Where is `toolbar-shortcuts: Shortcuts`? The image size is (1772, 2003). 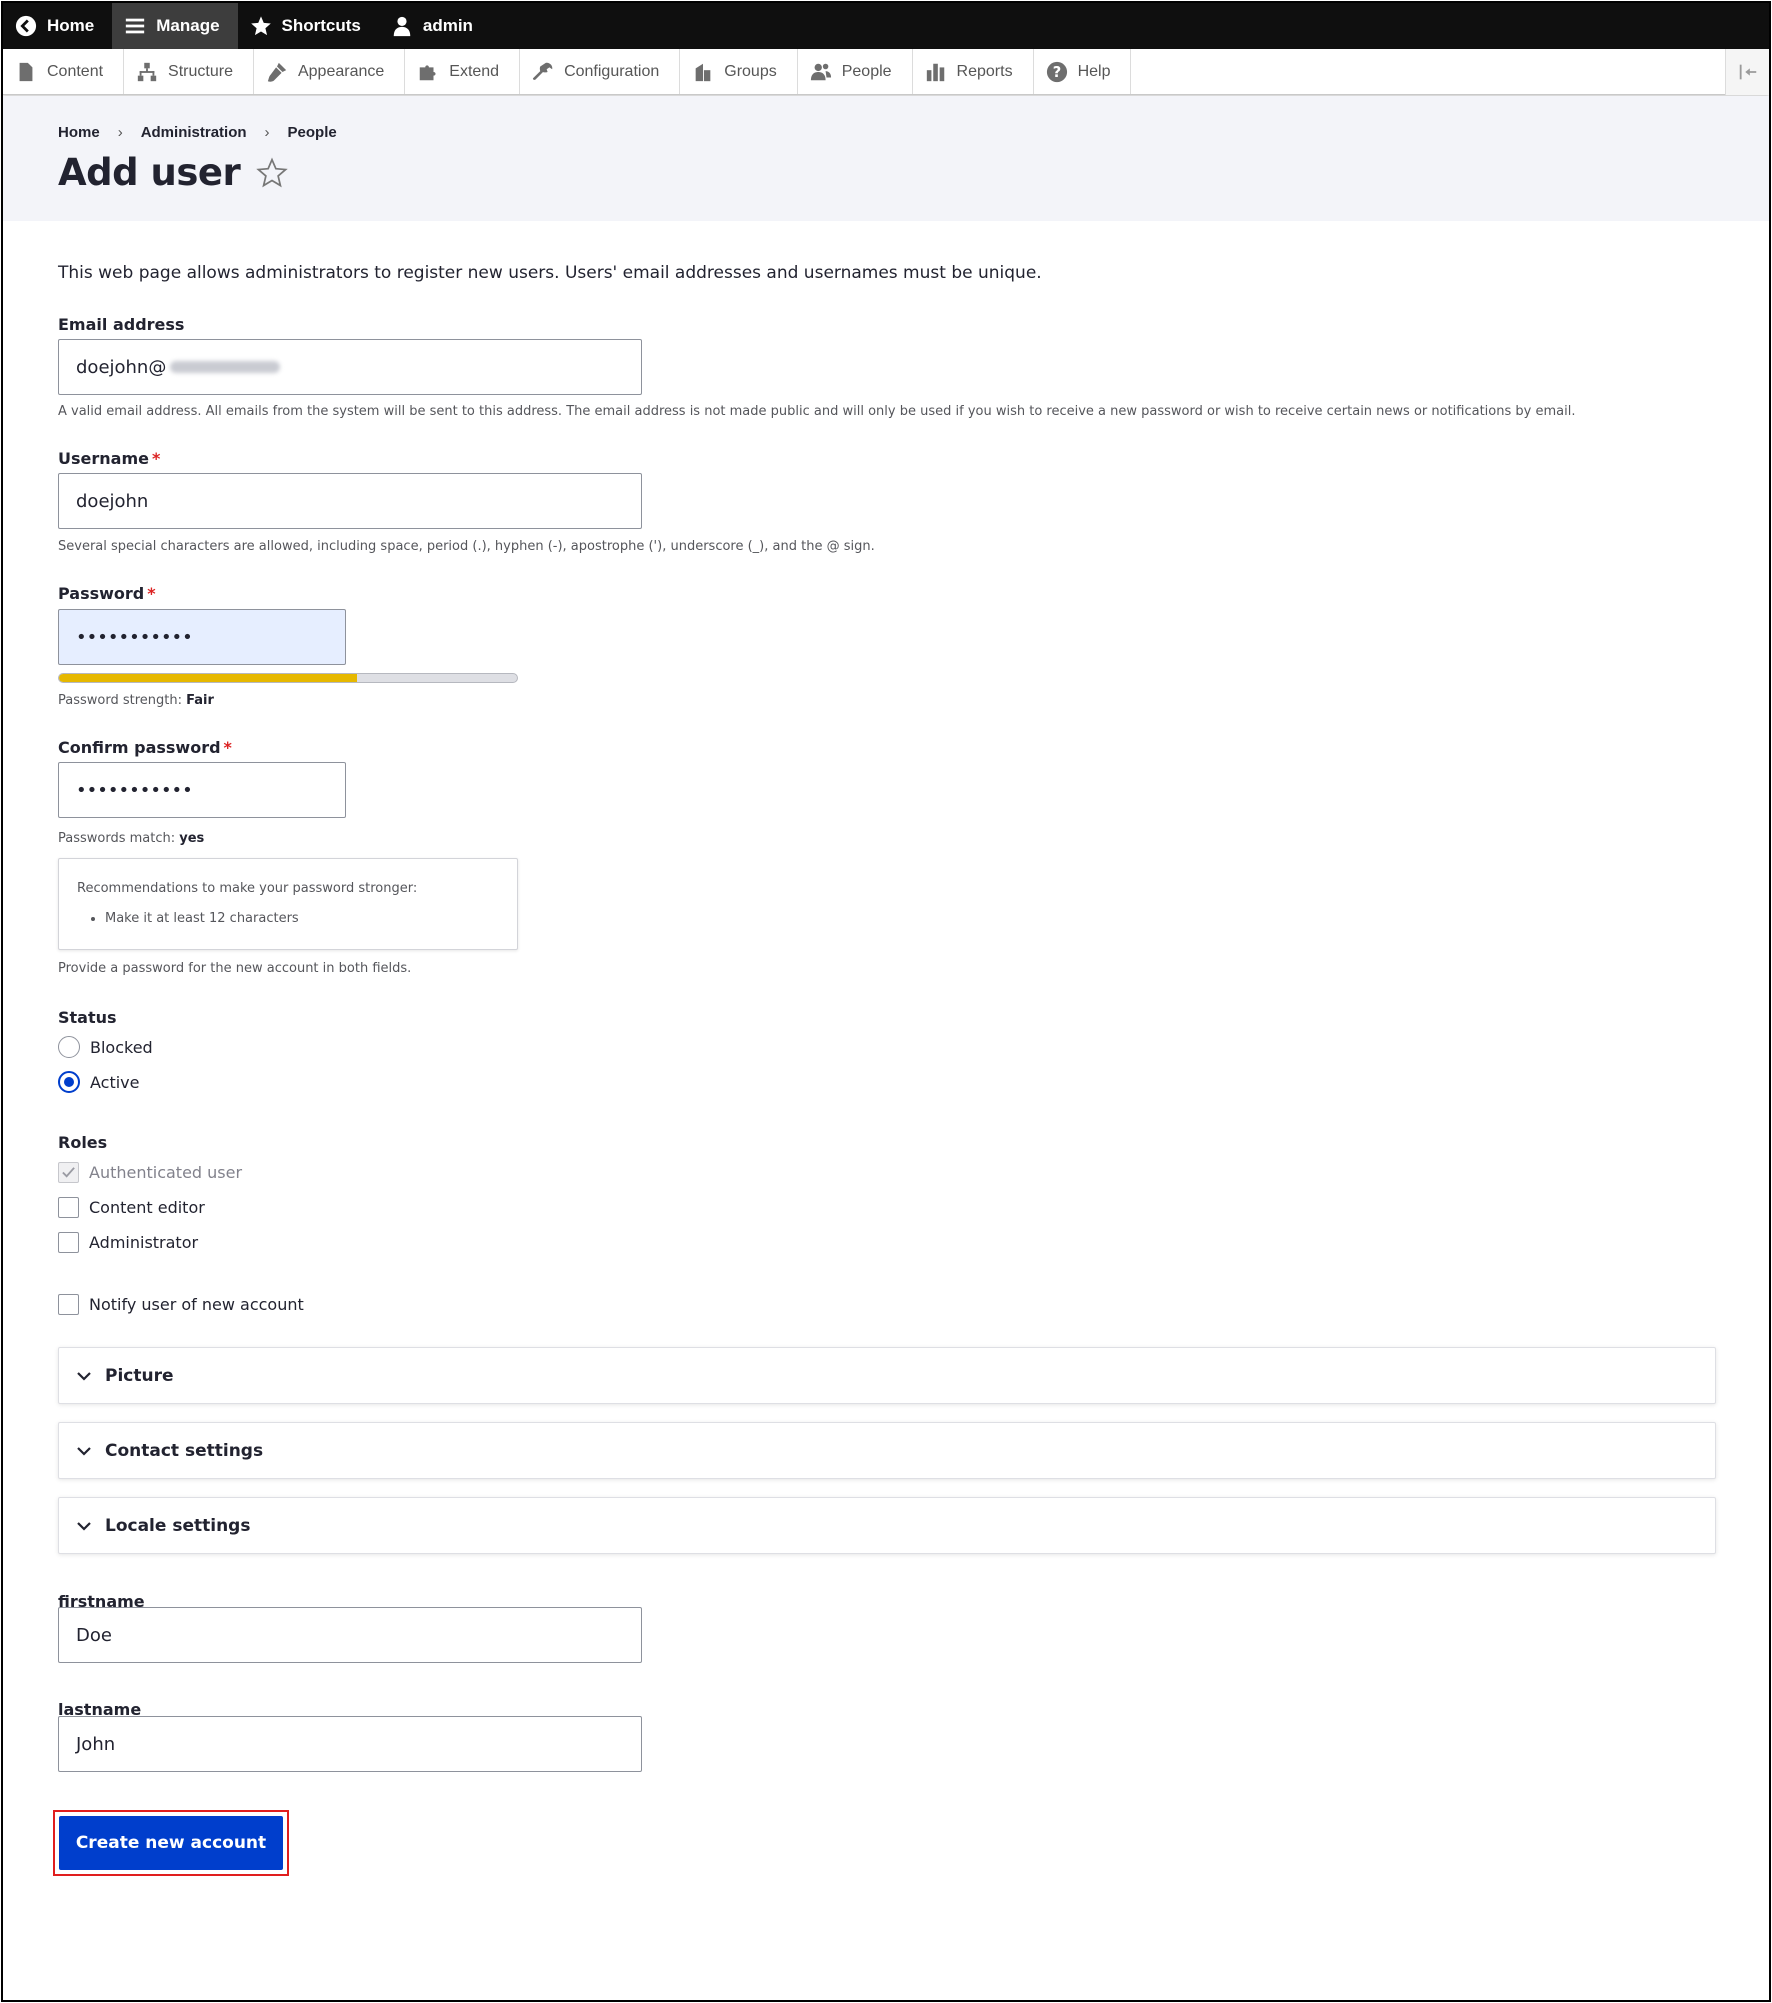
toolbar-shortcuts: Shortcuts is located at coordinates (308, 26).